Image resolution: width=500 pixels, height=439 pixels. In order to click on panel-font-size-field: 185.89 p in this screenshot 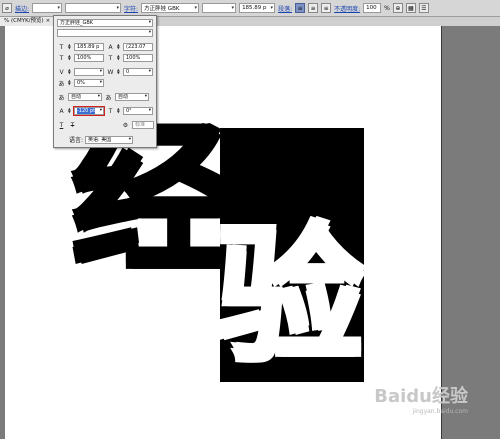, I will do `click(89, 47)`.